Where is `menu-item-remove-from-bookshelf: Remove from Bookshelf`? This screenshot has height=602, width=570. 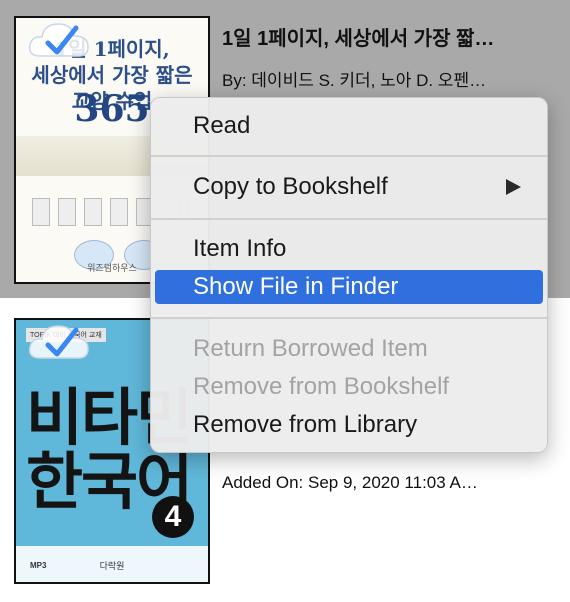 menu-item-remove-from-bookshelf: Remove from Bookshelf is located at coordinates (349, 387).